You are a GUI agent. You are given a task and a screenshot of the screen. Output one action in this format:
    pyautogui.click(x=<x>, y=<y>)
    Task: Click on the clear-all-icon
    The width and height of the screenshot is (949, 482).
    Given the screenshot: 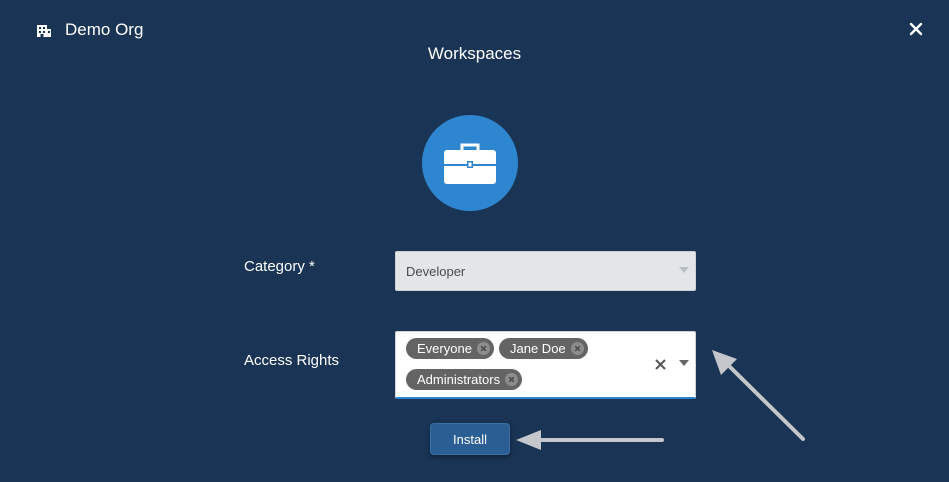 What is the action you would take?
    pyautogui.click(x=660, y=364)
    